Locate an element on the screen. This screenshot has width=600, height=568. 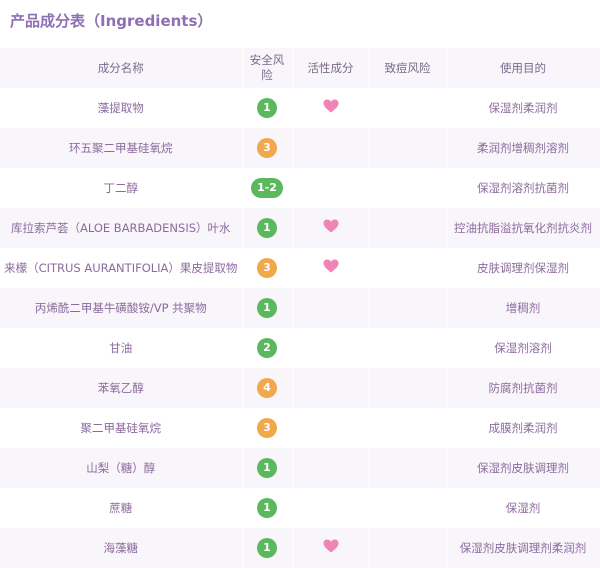
table-row: 库拉索芦荟（ALOE BARBADENSIS）叶水 1 控油抗脂溢抗氧化剂抗炎剂 is located at coordinates (300, 228).